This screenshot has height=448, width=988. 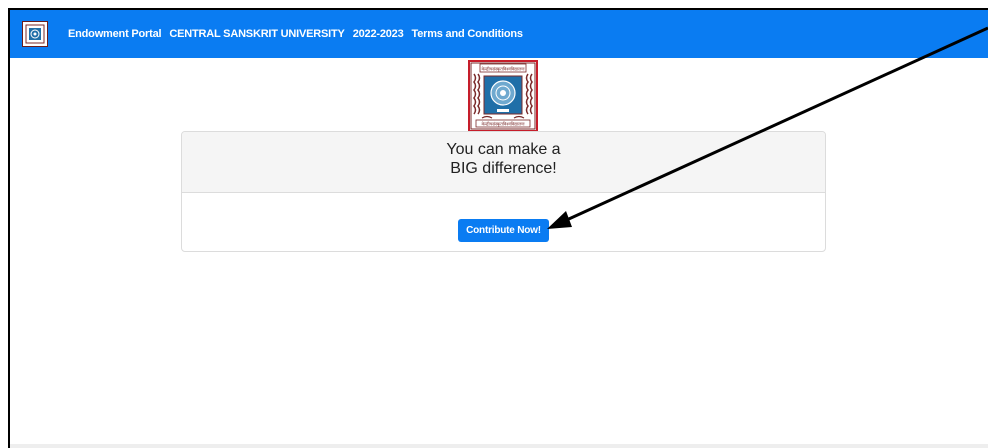 What do you see at coordinates (503, 217) in the screenshot?
I see `card-body: Contribute Now!` at bounding box center [503, 217].